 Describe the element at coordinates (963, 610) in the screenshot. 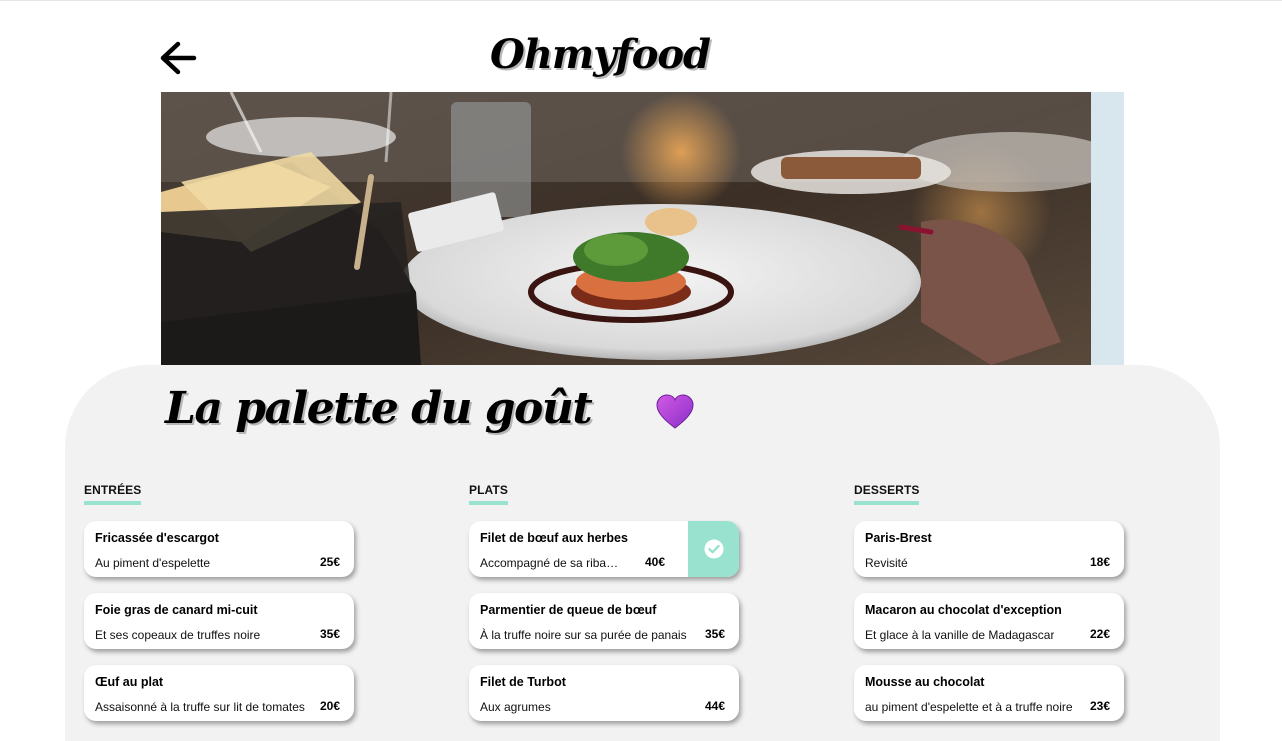

I see `dish-name: Macaron au chocolat d'exception` at that location.